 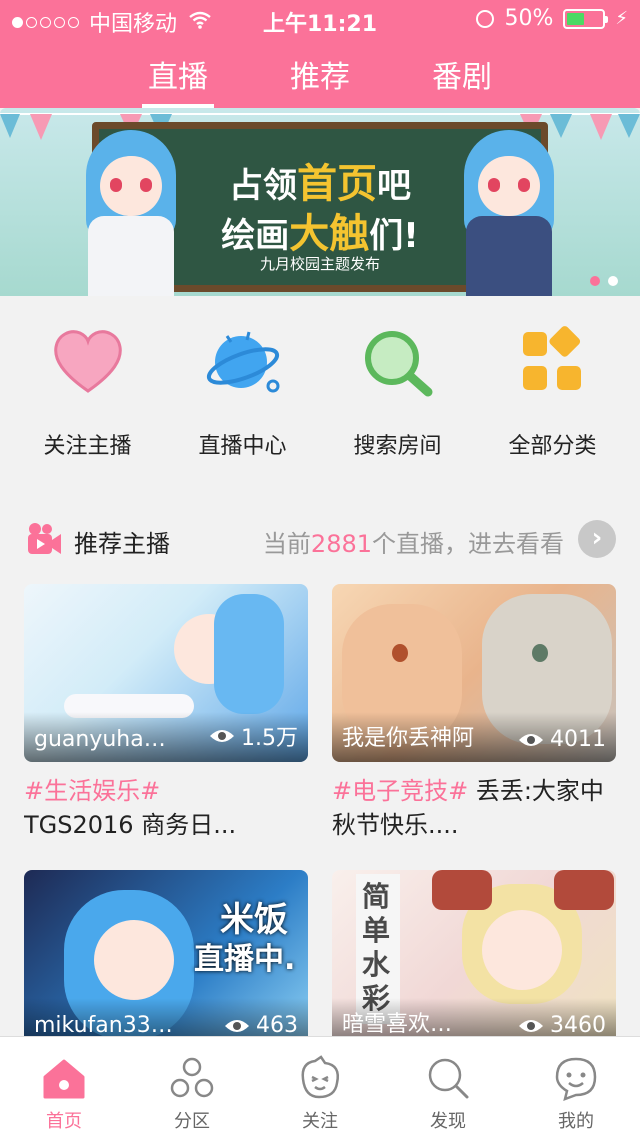 I want to click on search-icon, so click(x=398, y=362).